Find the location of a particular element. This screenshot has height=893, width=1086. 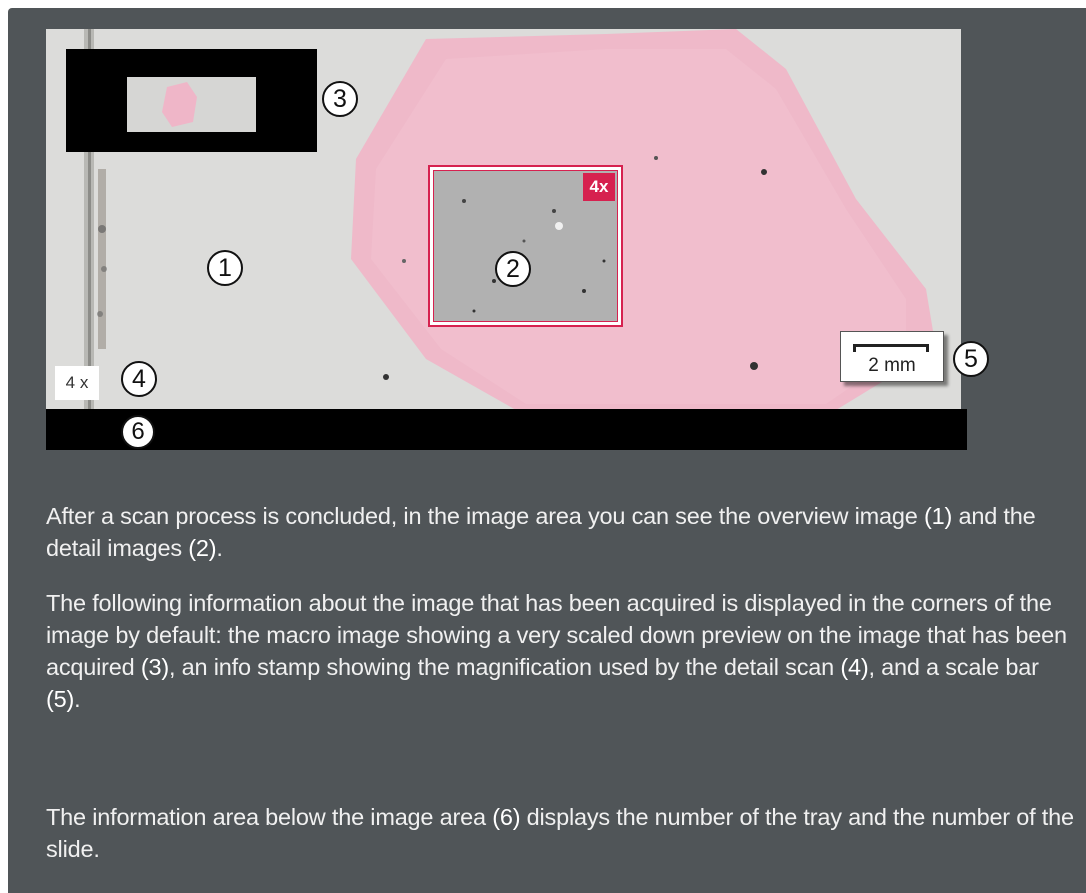

text: , and a scale bar is located at coordinates (953, 667).